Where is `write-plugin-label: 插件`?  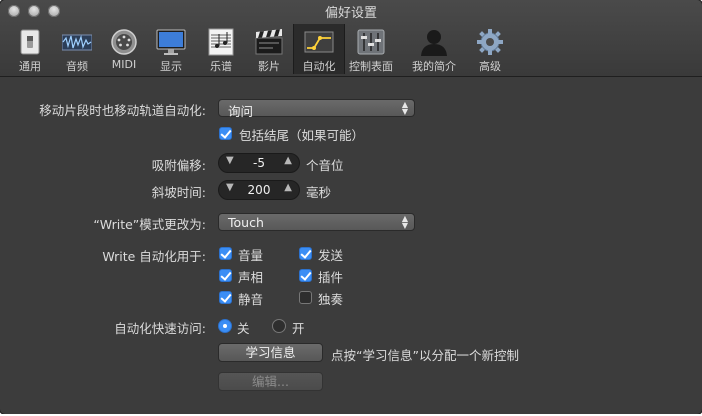
write-plugin-label: 插件 is located at coordinates (331, 277).